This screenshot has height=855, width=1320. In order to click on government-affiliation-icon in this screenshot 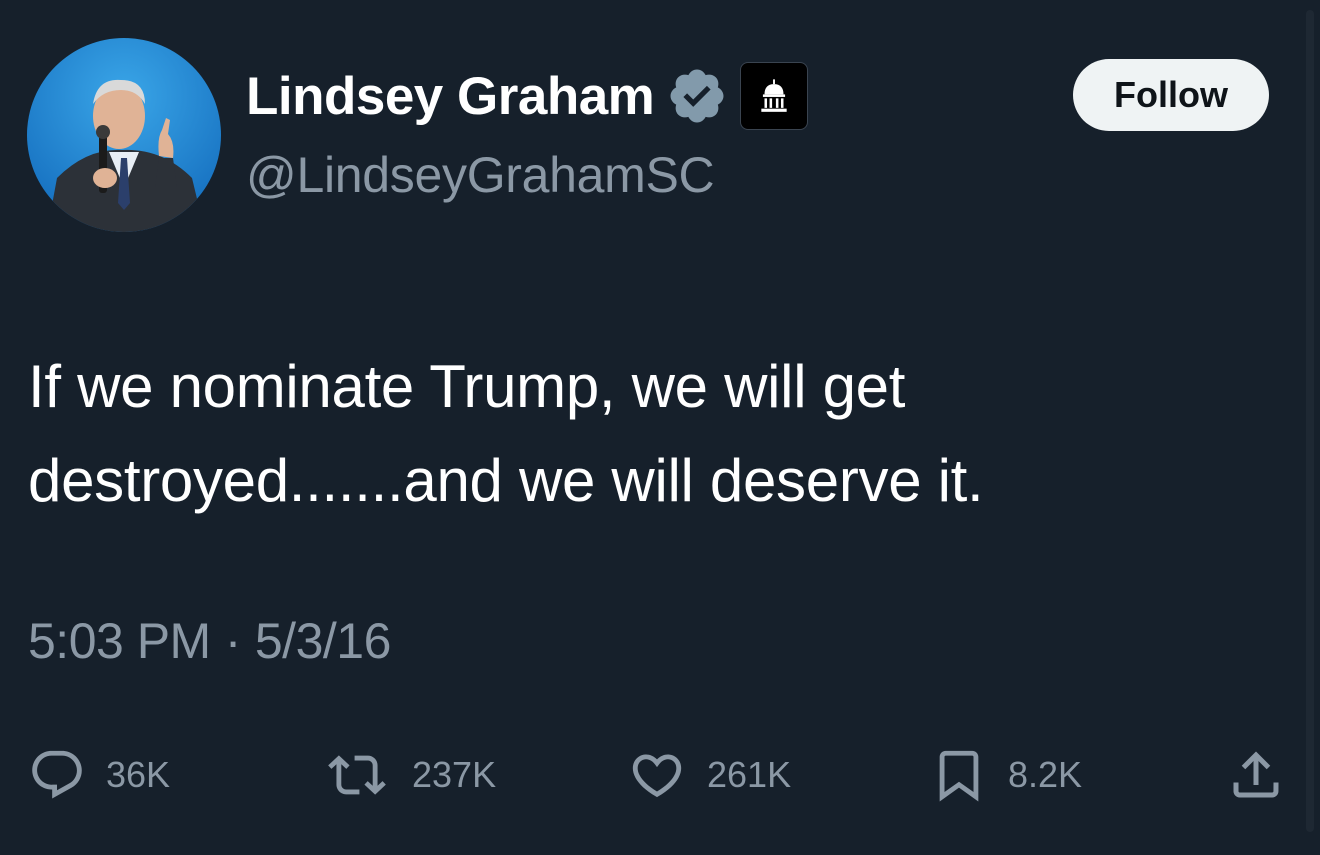, I will do `click(774, 96)`.